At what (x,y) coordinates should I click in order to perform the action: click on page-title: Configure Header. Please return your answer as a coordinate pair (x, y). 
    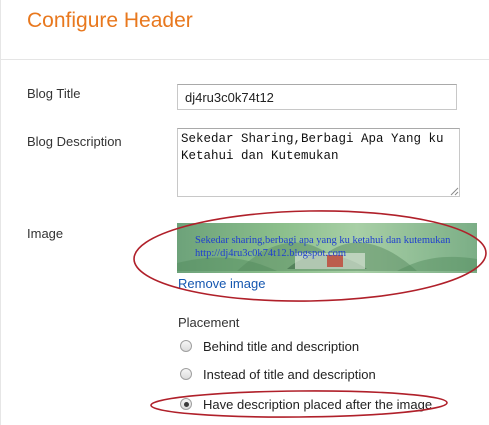
    Looking at the image, I should click on (110, 20).